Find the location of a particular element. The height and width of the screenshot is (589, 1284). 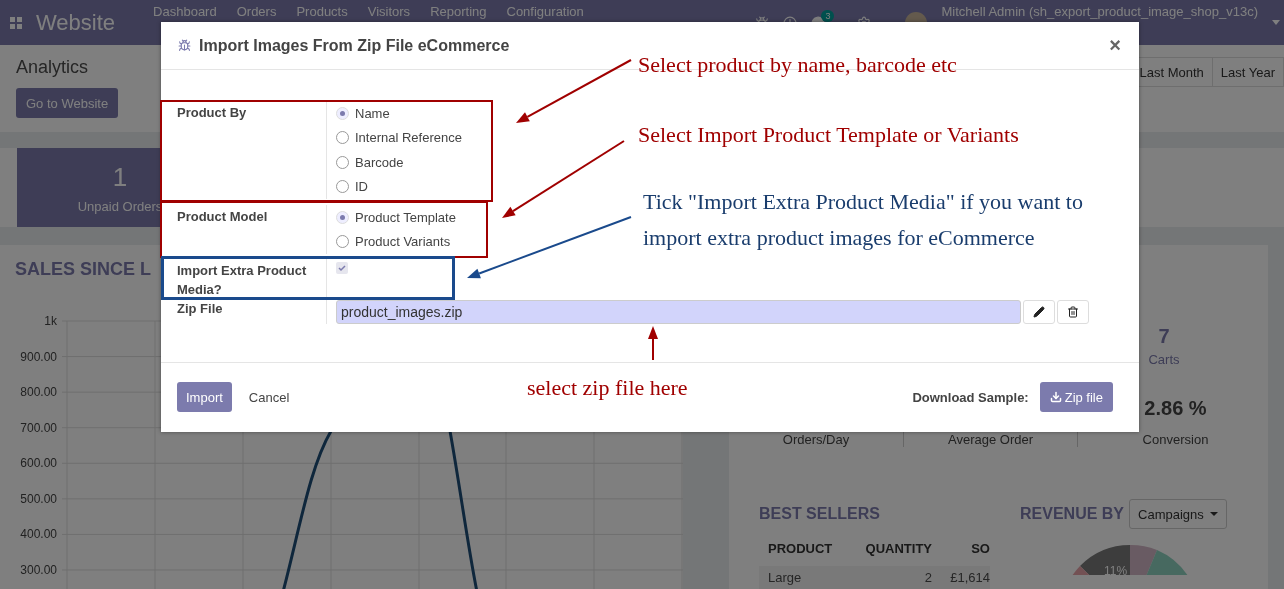

kpi-value: 1 is located at coordinates (120, 177).